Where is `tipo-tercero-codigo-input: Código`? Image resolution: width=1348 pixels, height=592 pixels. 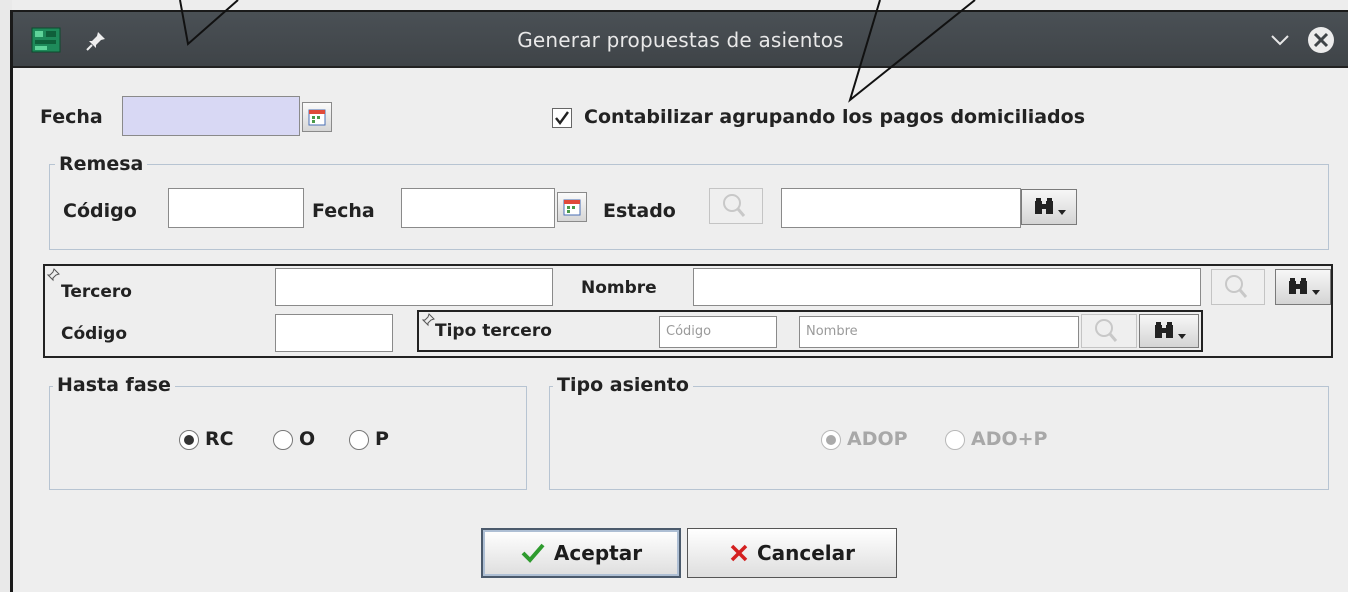
tipo-tercero-codigo-input: Código is located at coordinates (718, 332).